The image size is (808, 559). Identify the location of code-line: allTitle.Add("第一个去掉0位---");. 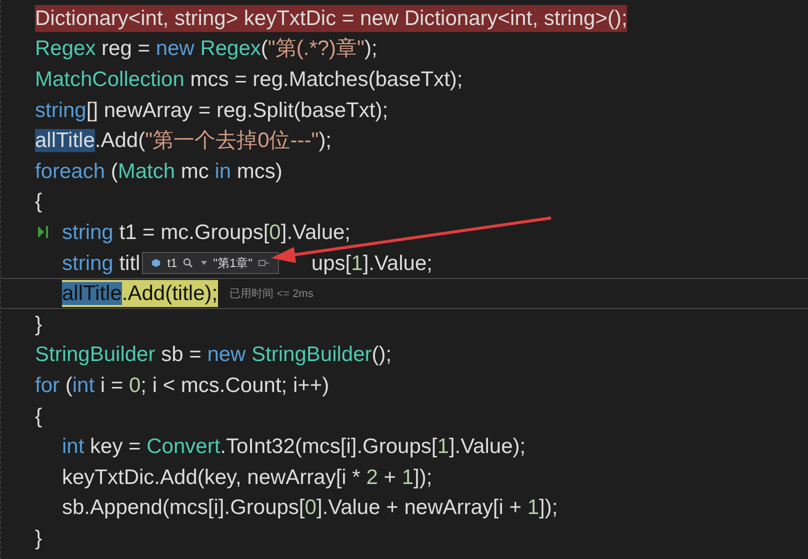
(183, 141).